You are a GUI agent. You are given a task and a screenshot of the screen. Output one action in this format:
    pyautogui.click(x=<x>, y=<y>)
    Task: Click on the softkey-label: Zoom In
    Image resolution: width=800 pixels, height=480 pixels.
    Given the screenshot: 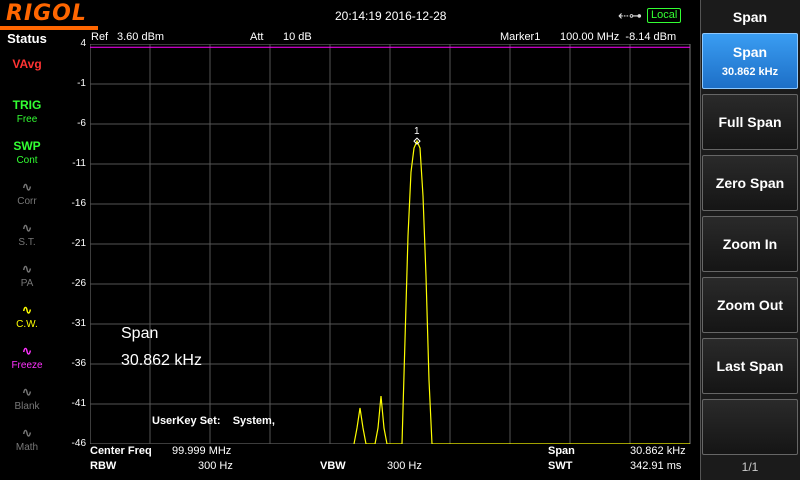 What is the action you would take?
    pyautogui.click(x=750, y=244)
    